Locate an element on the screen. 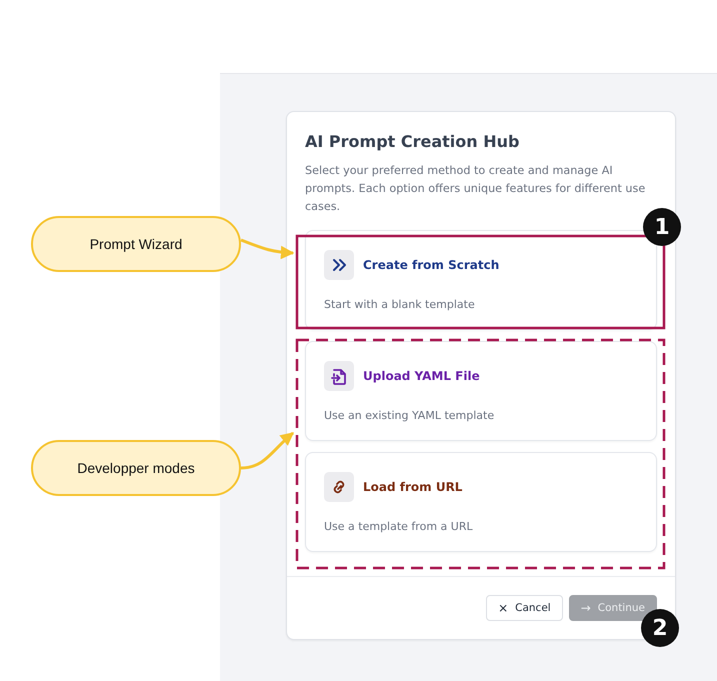  option-title: Load from URL is located at coordinates (412, 487).